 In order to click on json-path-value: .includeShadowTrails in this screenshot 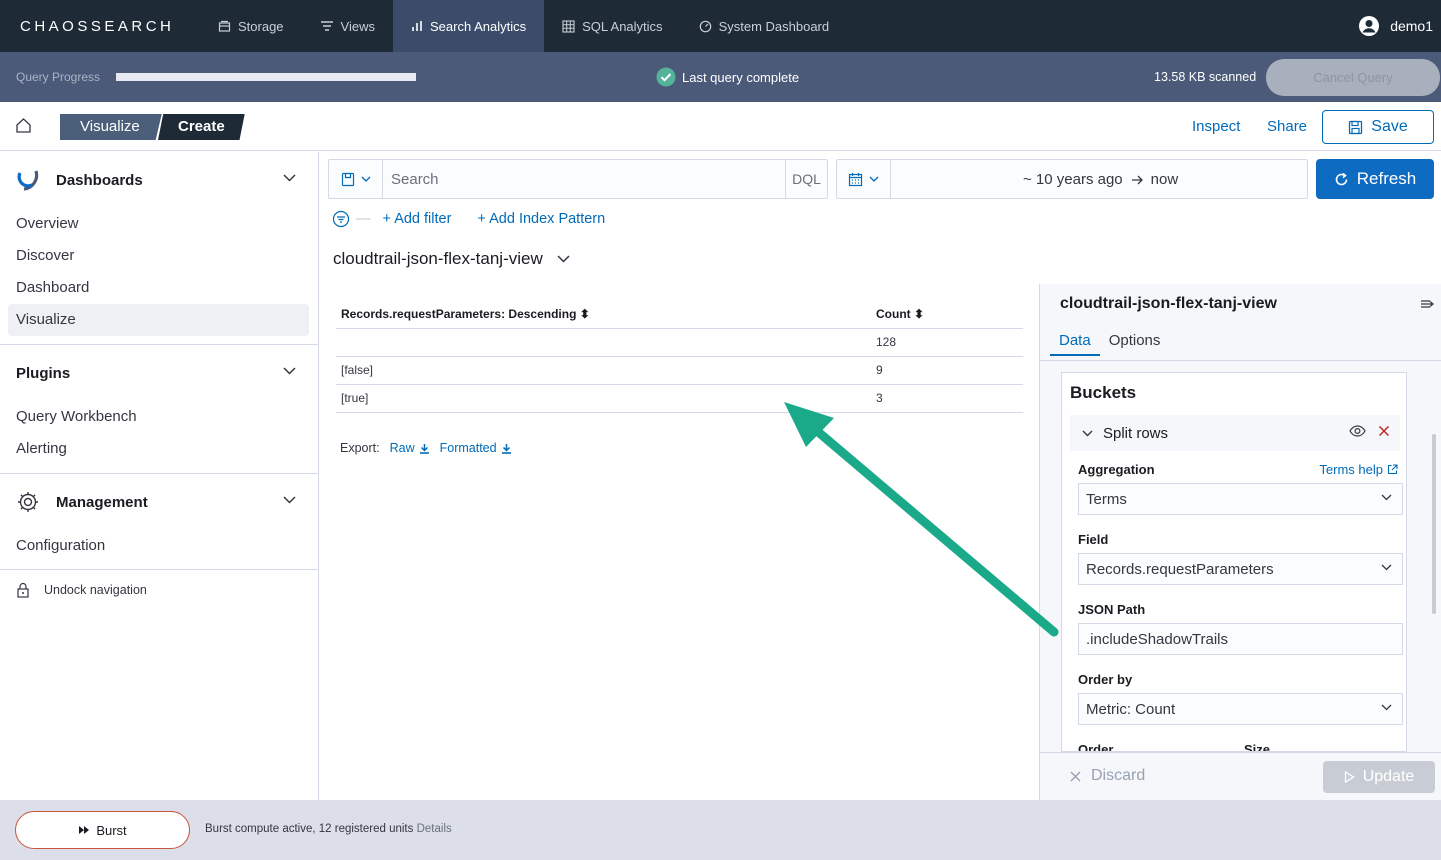, I will do `click(1157, 639)`.